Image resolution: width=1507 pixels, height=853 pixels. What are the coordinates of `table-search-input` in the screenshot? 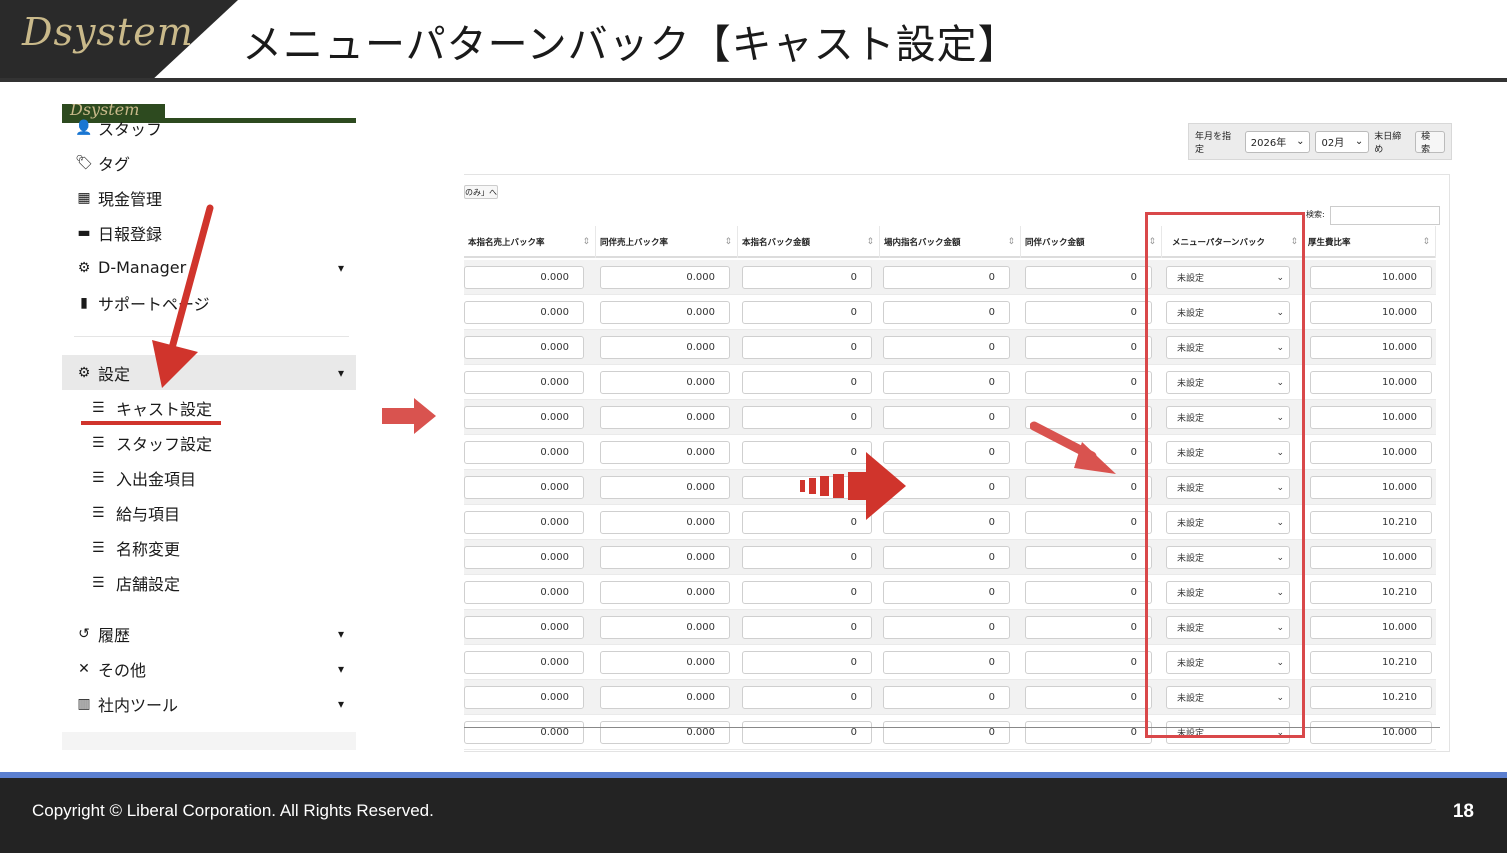 It's located at (1385, 215).